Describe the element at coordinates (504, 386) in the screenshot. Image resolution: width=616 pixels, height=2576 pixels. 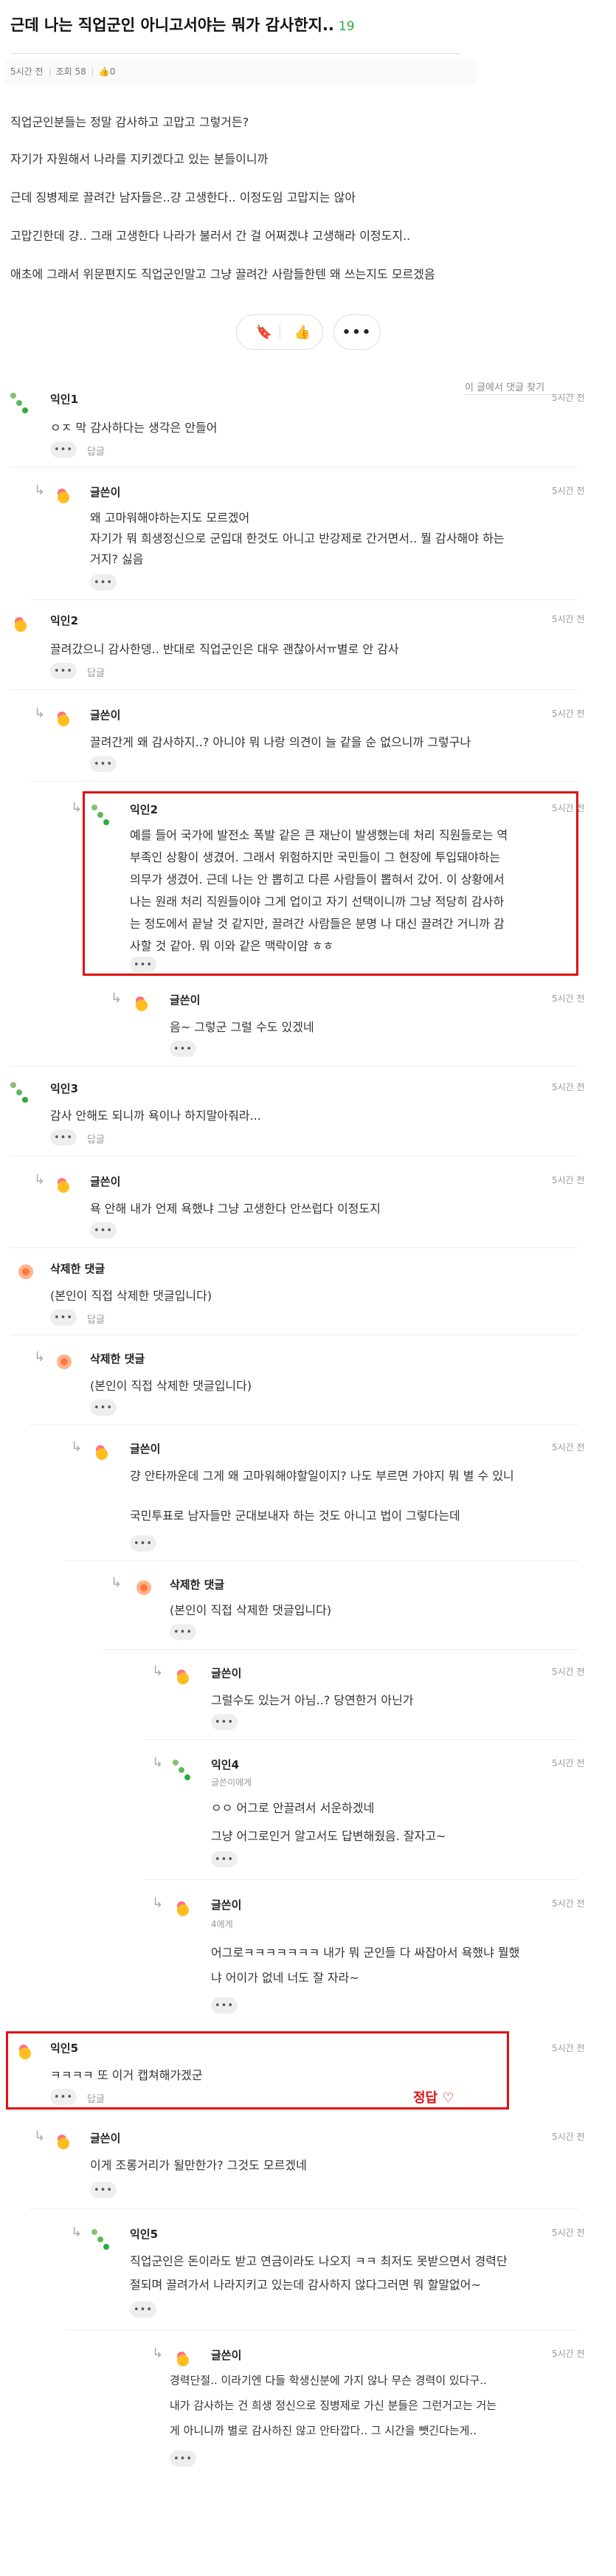
I see `find-comment-link: 이 글에서 댓글 찾기` at that location.